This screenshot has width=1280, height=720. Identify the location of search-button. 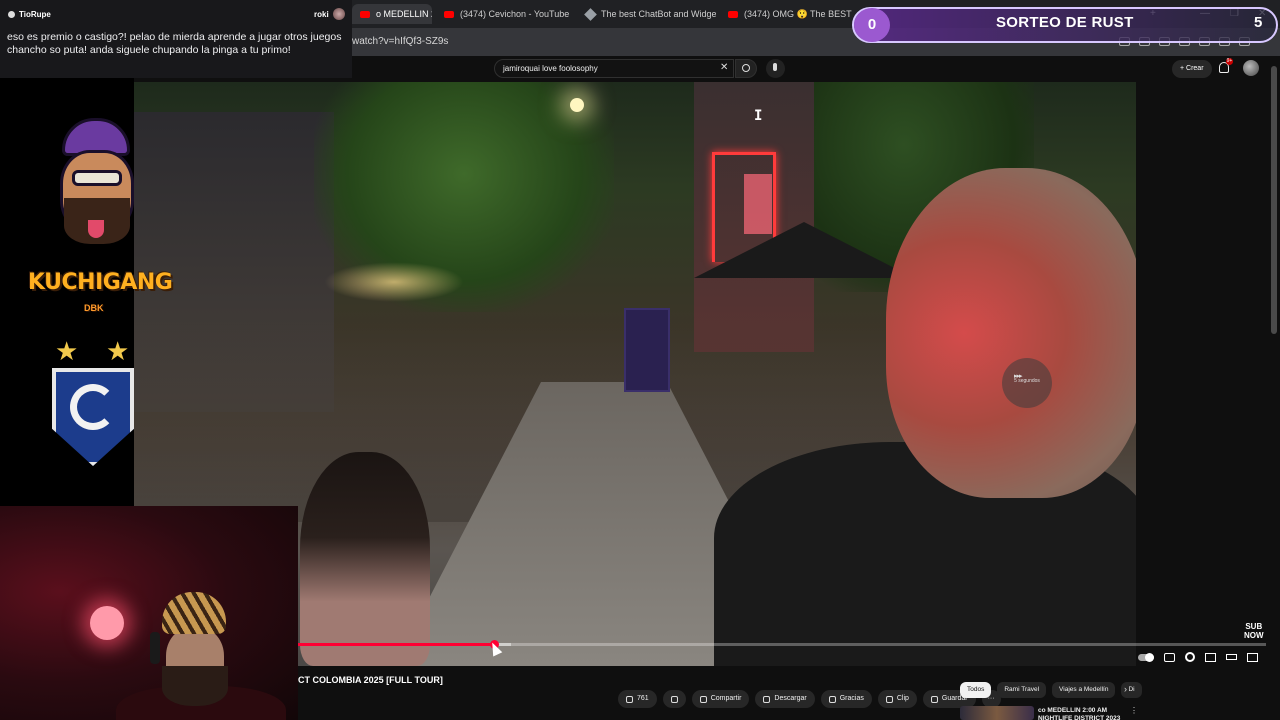
(746, 68).